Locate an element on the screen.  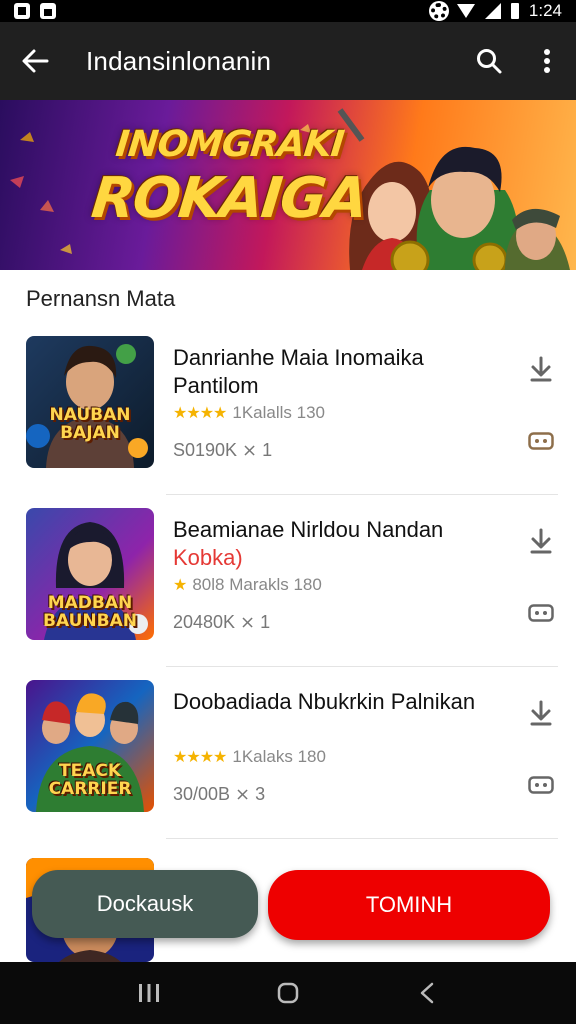
recents-icon is located at coordinates (149, 993).